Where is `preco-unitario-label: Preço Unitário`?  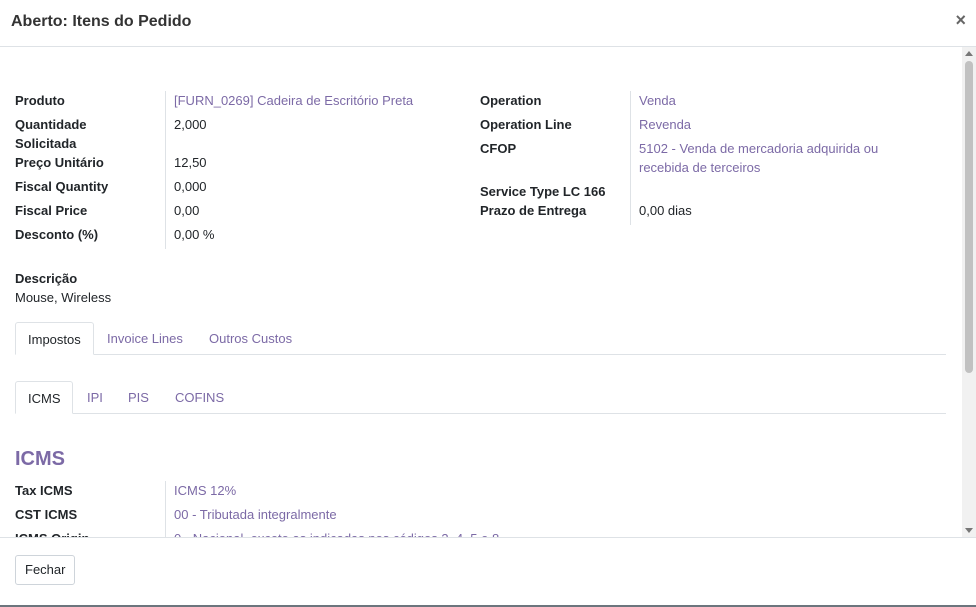 preco-unitario-label: Preço Unitário is located at coordinates (59, 162).